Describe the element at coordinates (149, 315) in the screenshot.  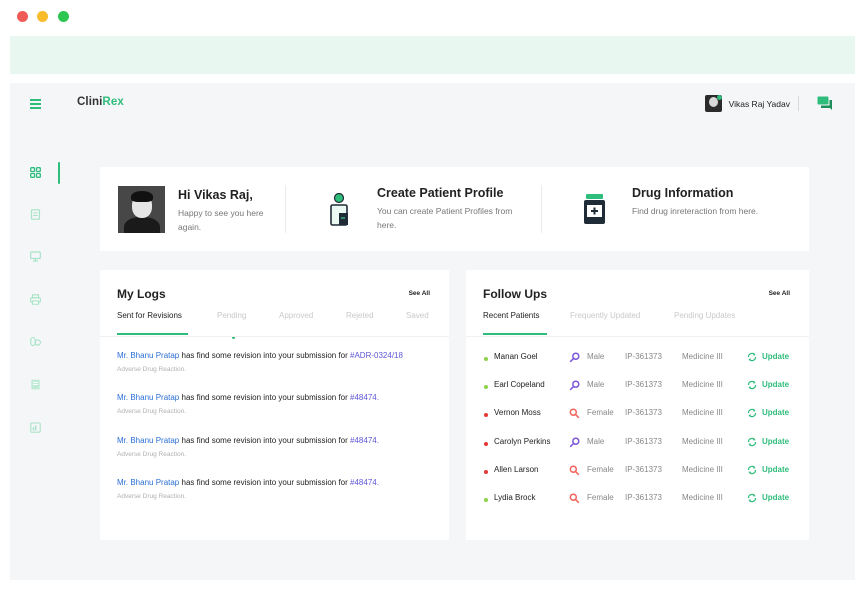
I see `tab-sent-for-revisions: Sent for Revisions` at that location.